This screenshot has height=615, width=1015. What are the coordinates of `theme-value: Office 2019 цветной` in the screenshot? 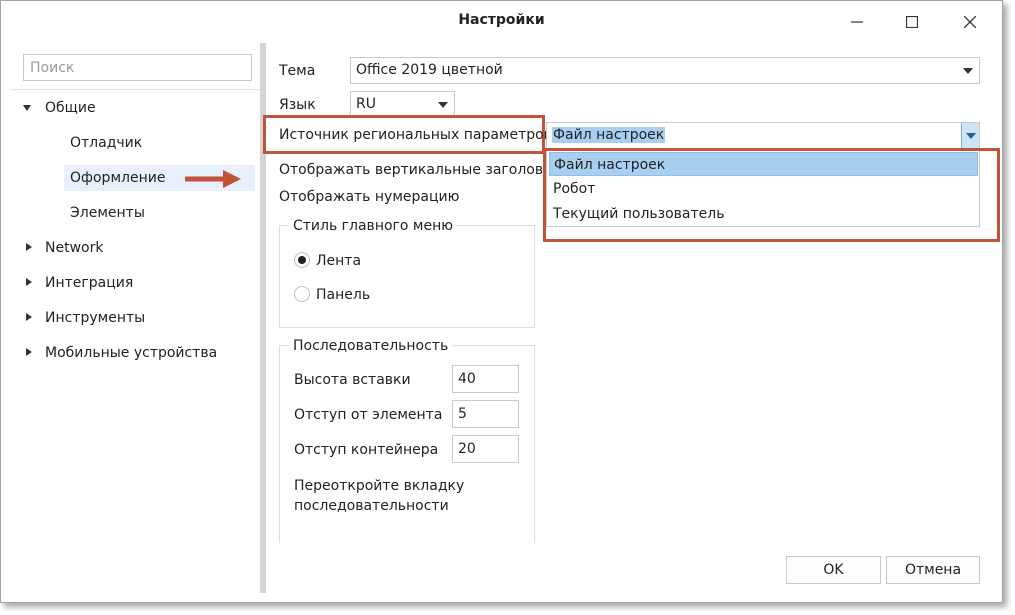 It's located at (429, 70).